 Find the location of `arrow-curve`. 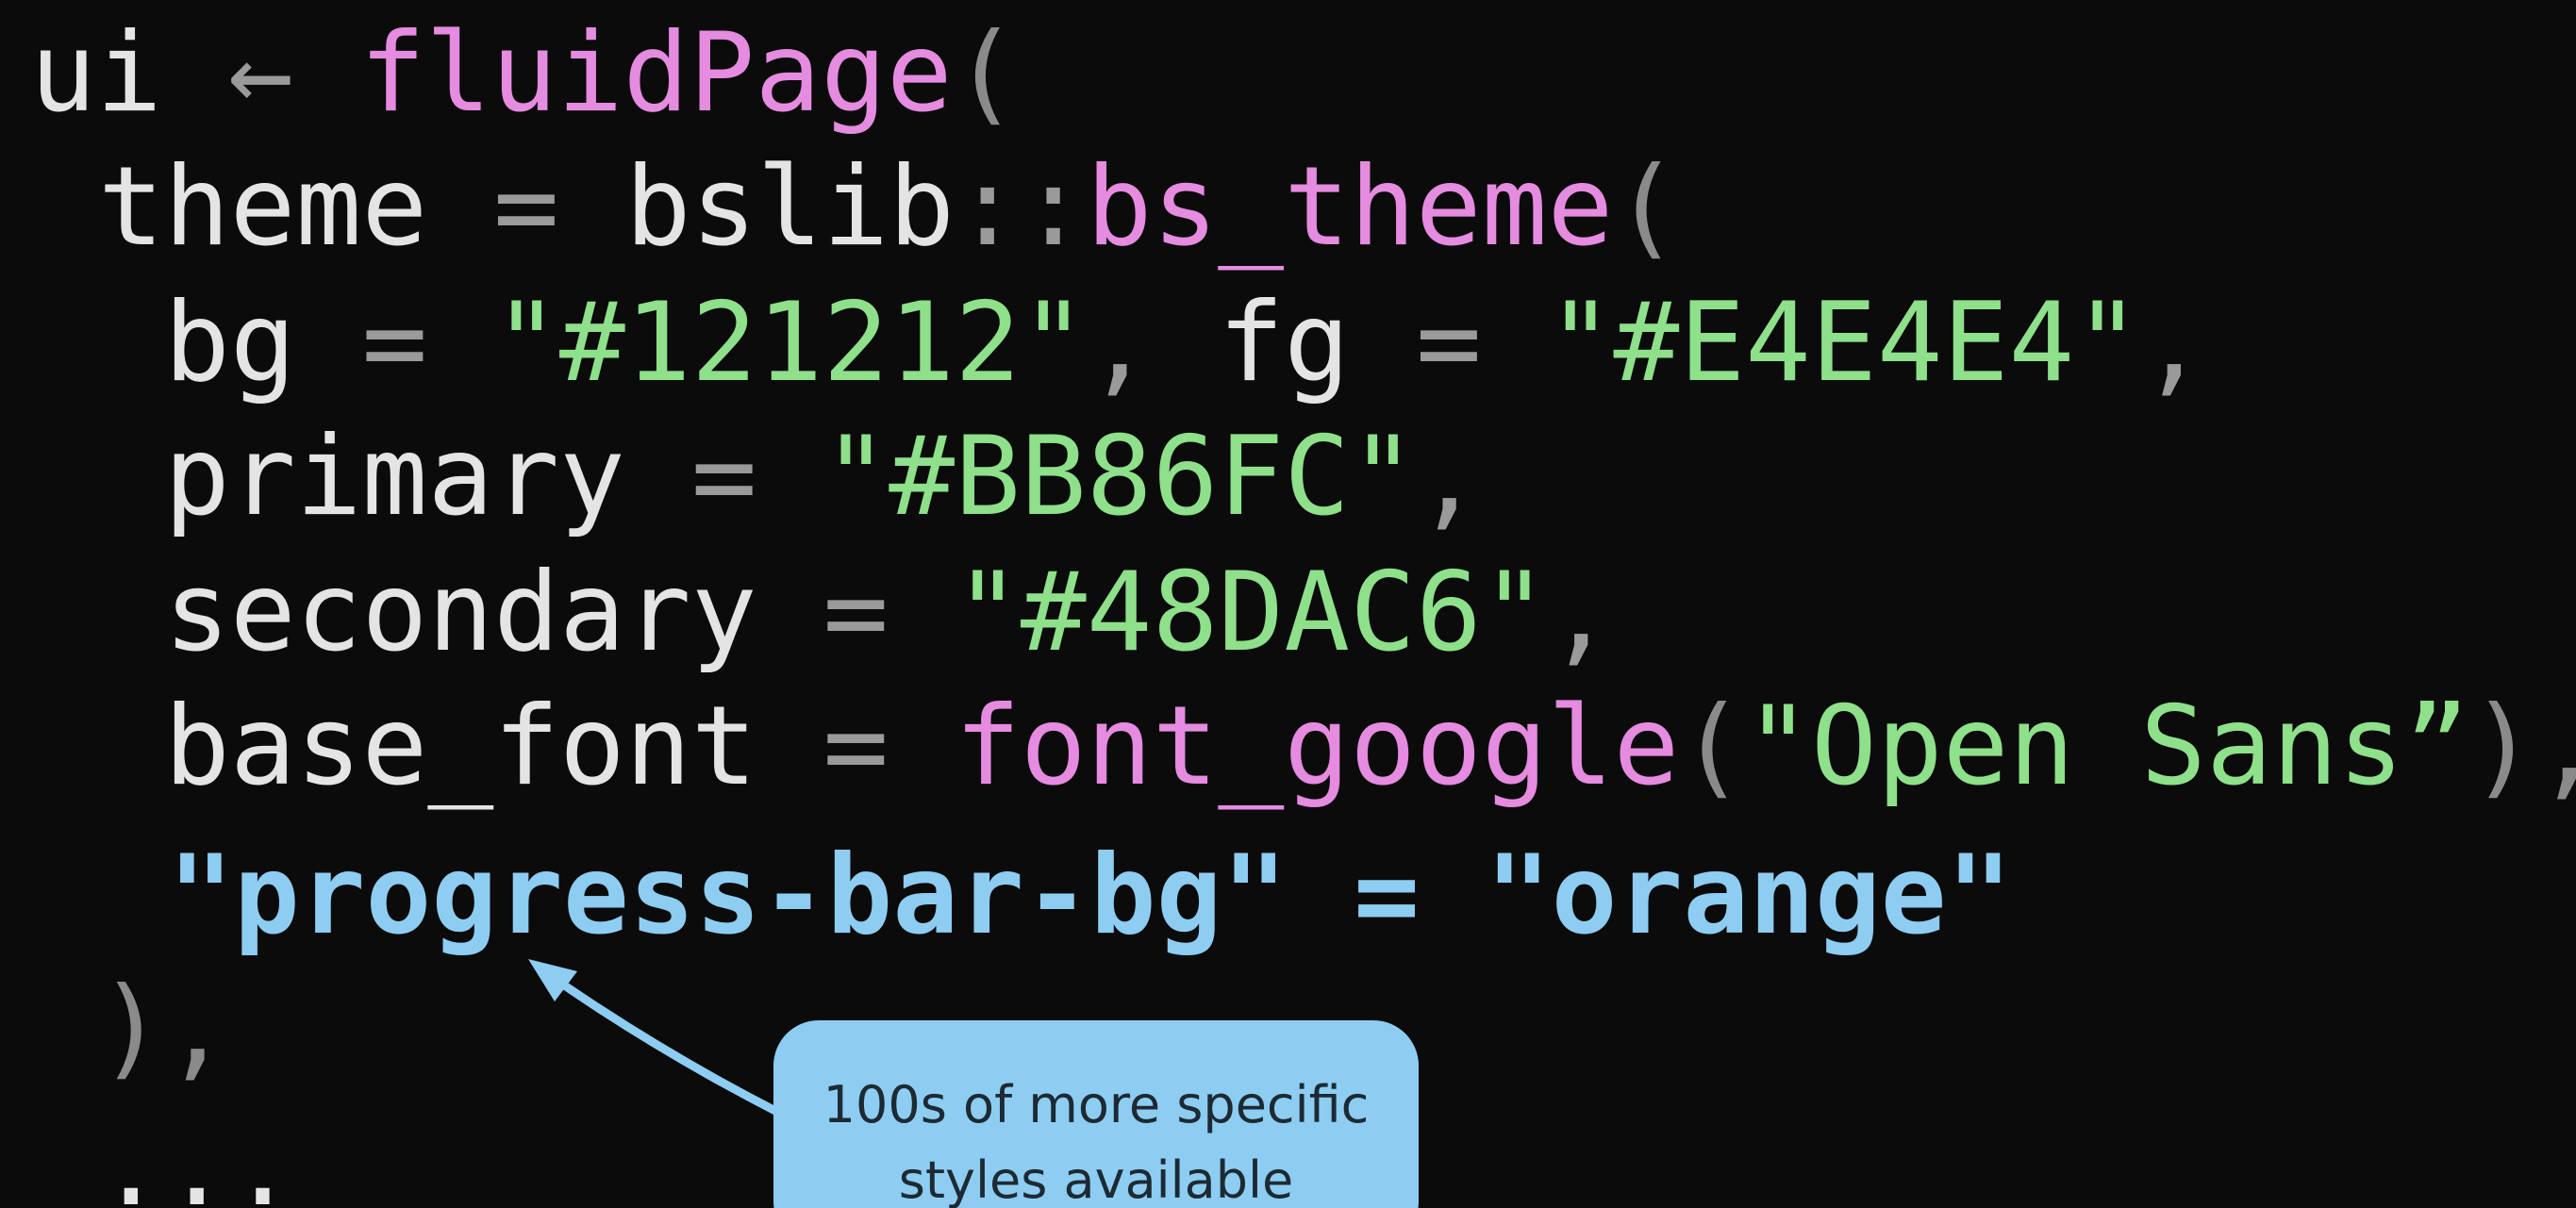

arrow-curve is located at coordinates (659, 1040).